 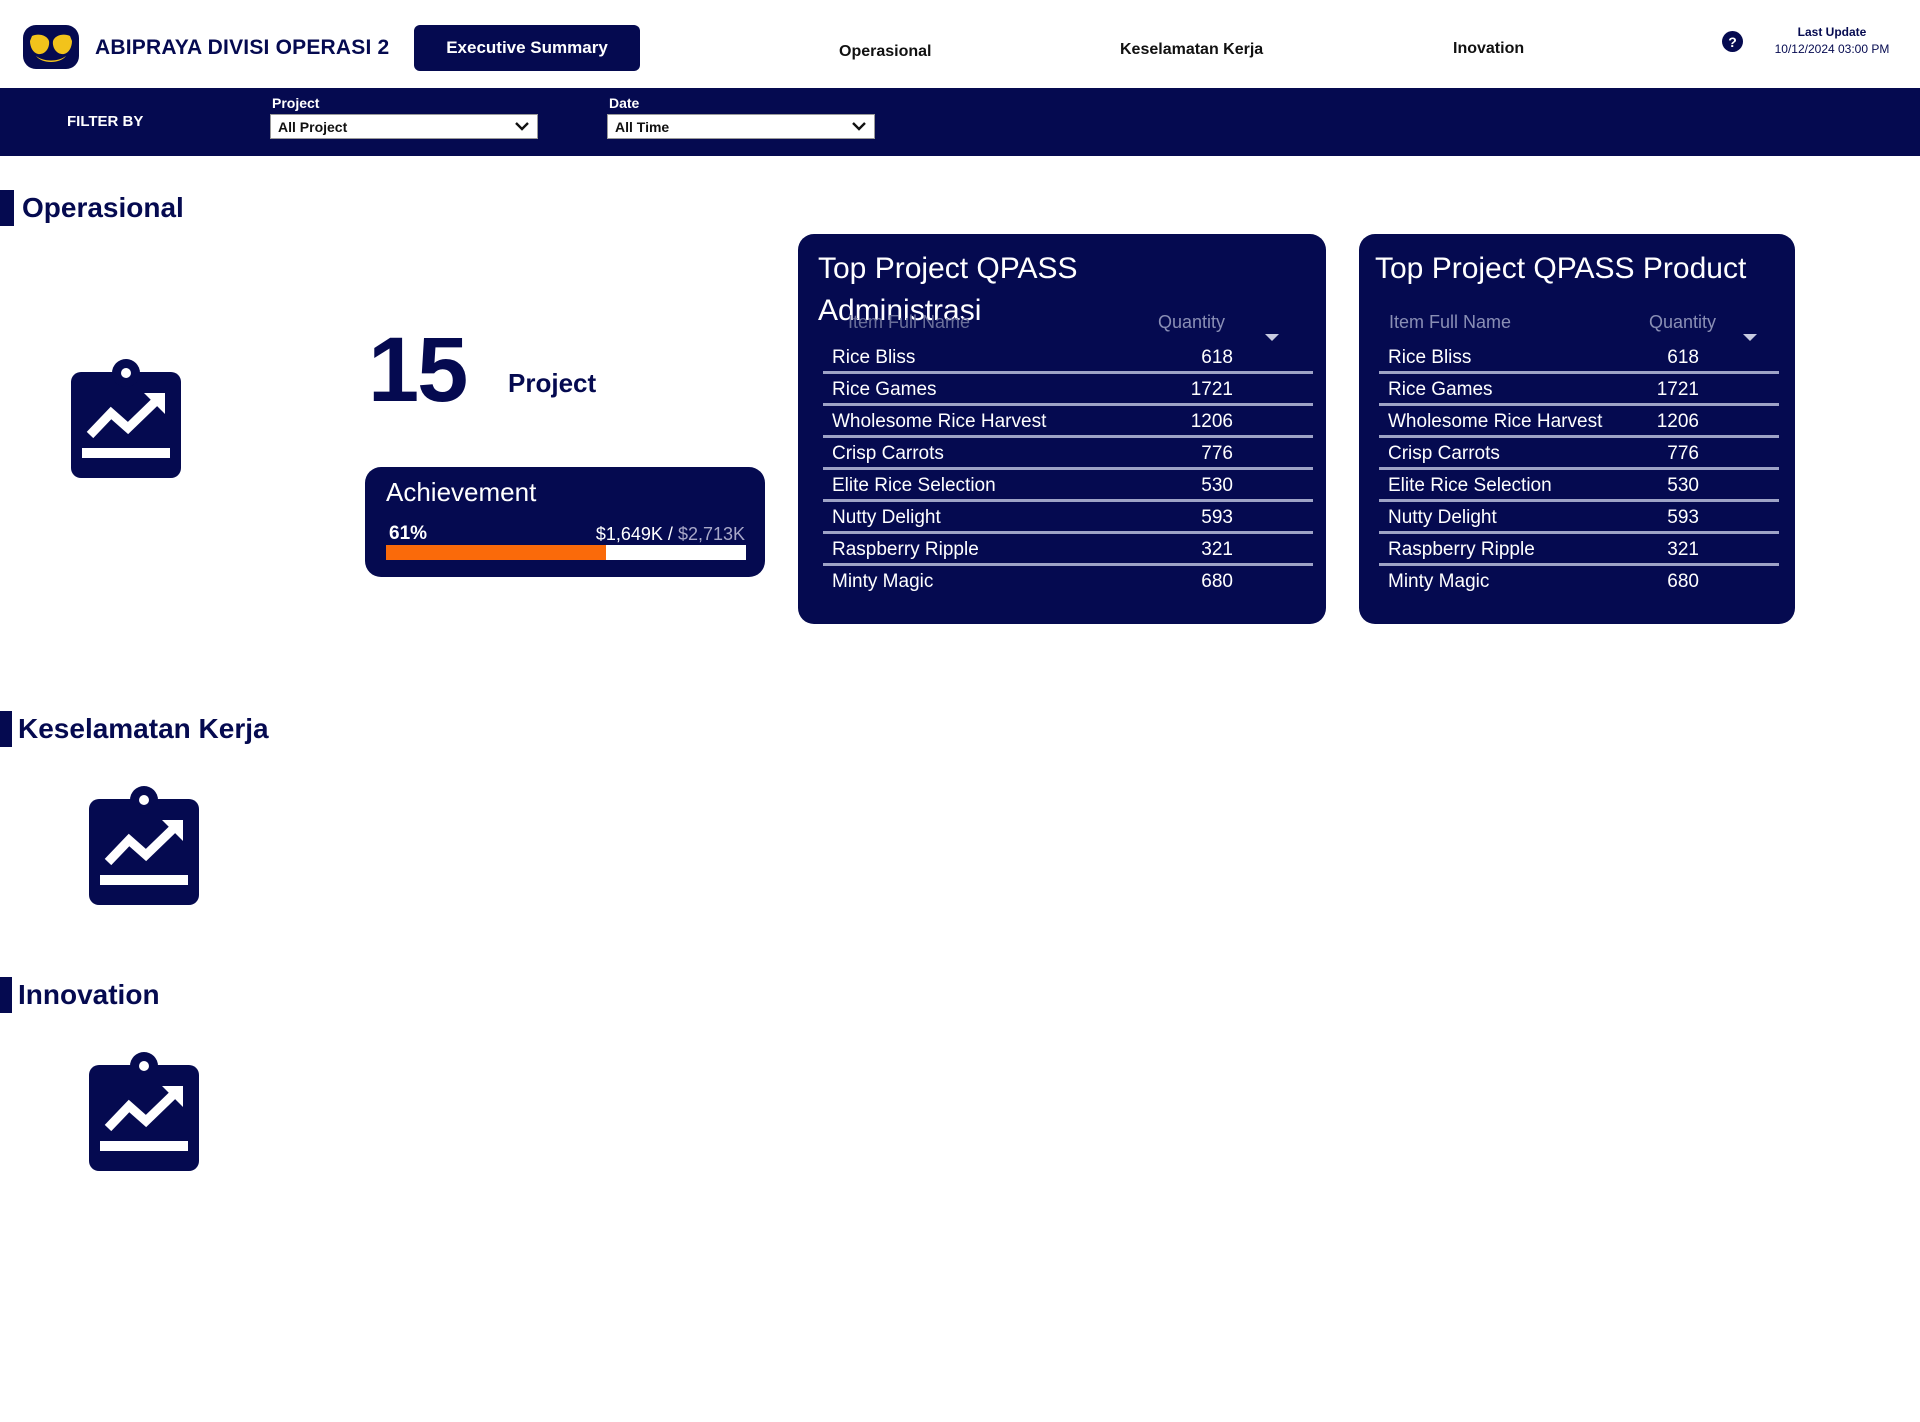 What do you see at coordinates (1832, 49) in the screenshot?
I see `last-update-value: 10/12/2024 03:00 PM` at bounding box center [1832, 49].